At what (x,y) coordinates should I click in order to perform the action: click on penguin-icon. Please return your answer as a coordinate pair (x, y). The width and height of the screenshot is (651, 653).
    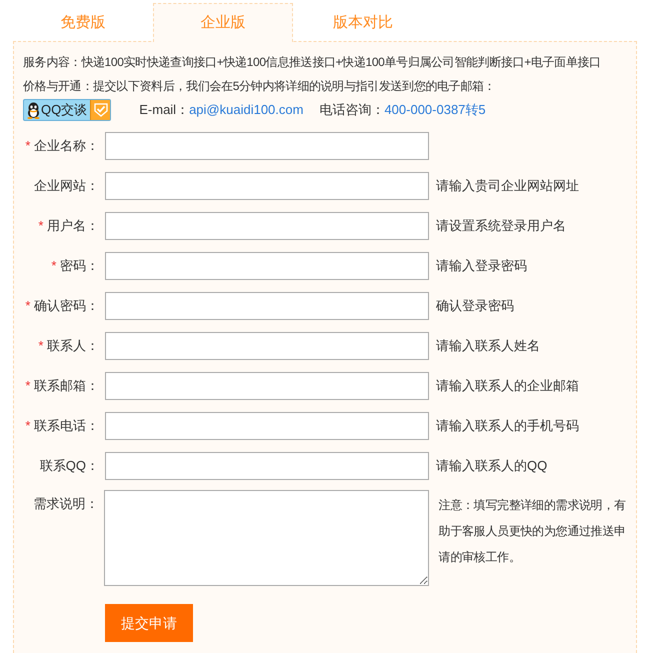
    Looking at the image, I should click on (33, 110).